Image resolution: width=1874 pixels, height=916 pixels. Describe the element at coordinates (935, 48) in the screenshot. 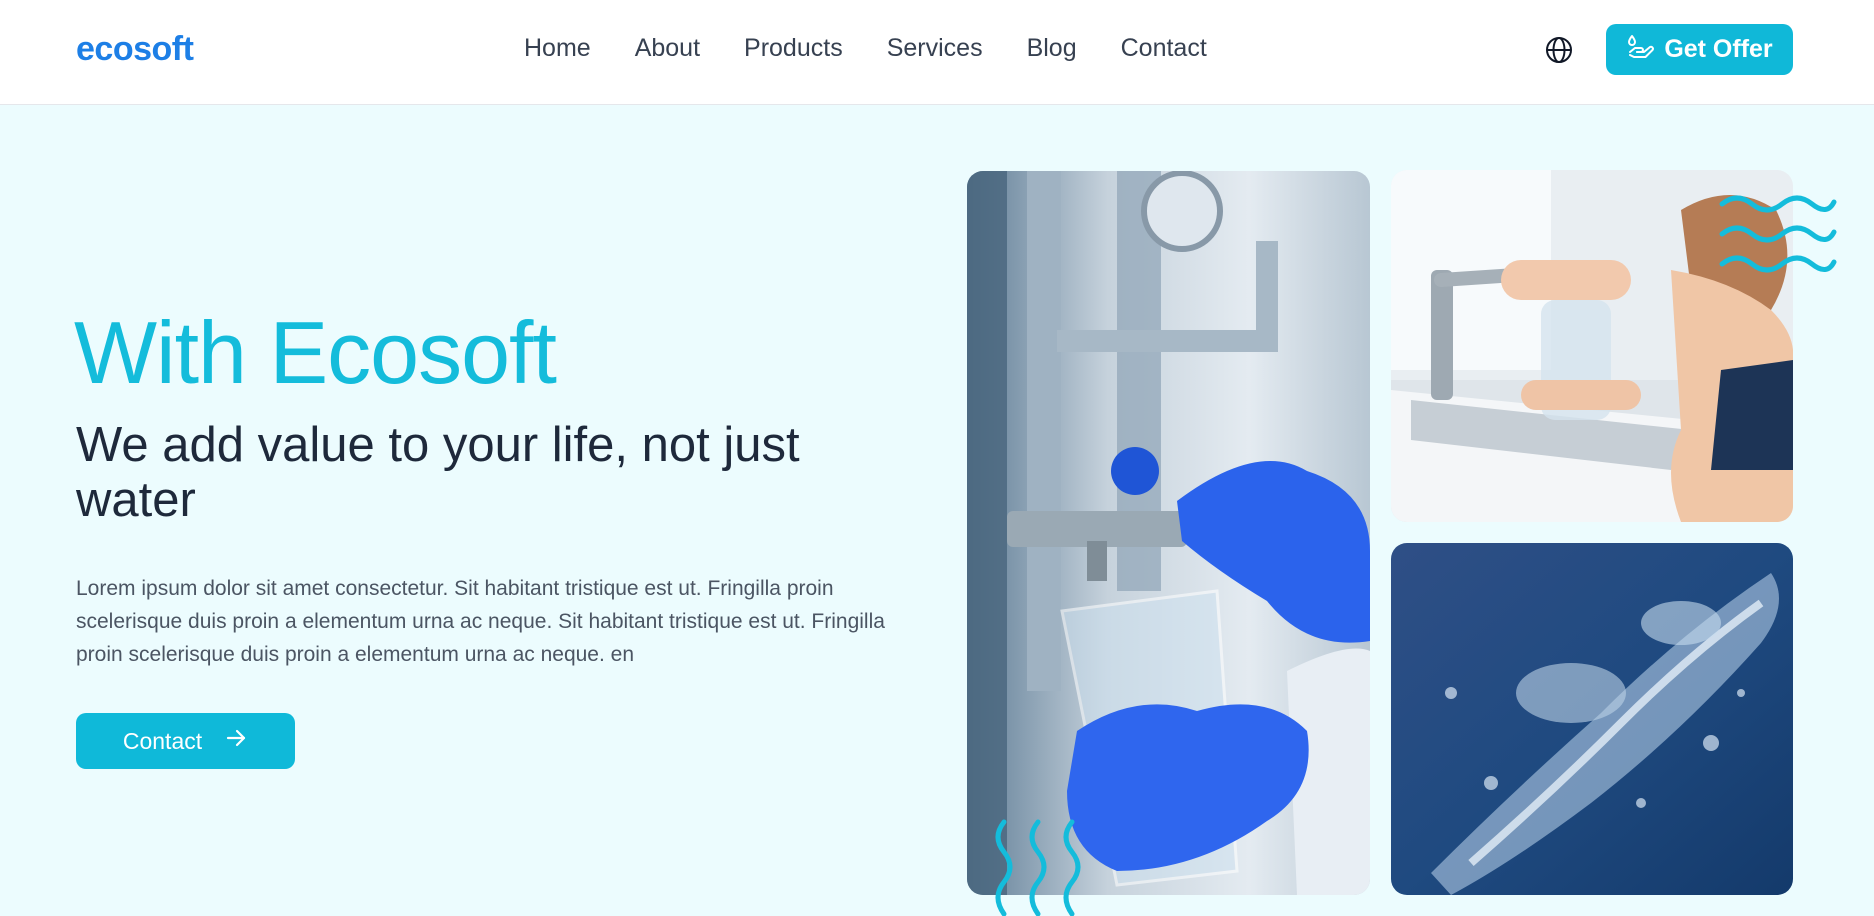

I see `nav-item-services: Services` at that location.